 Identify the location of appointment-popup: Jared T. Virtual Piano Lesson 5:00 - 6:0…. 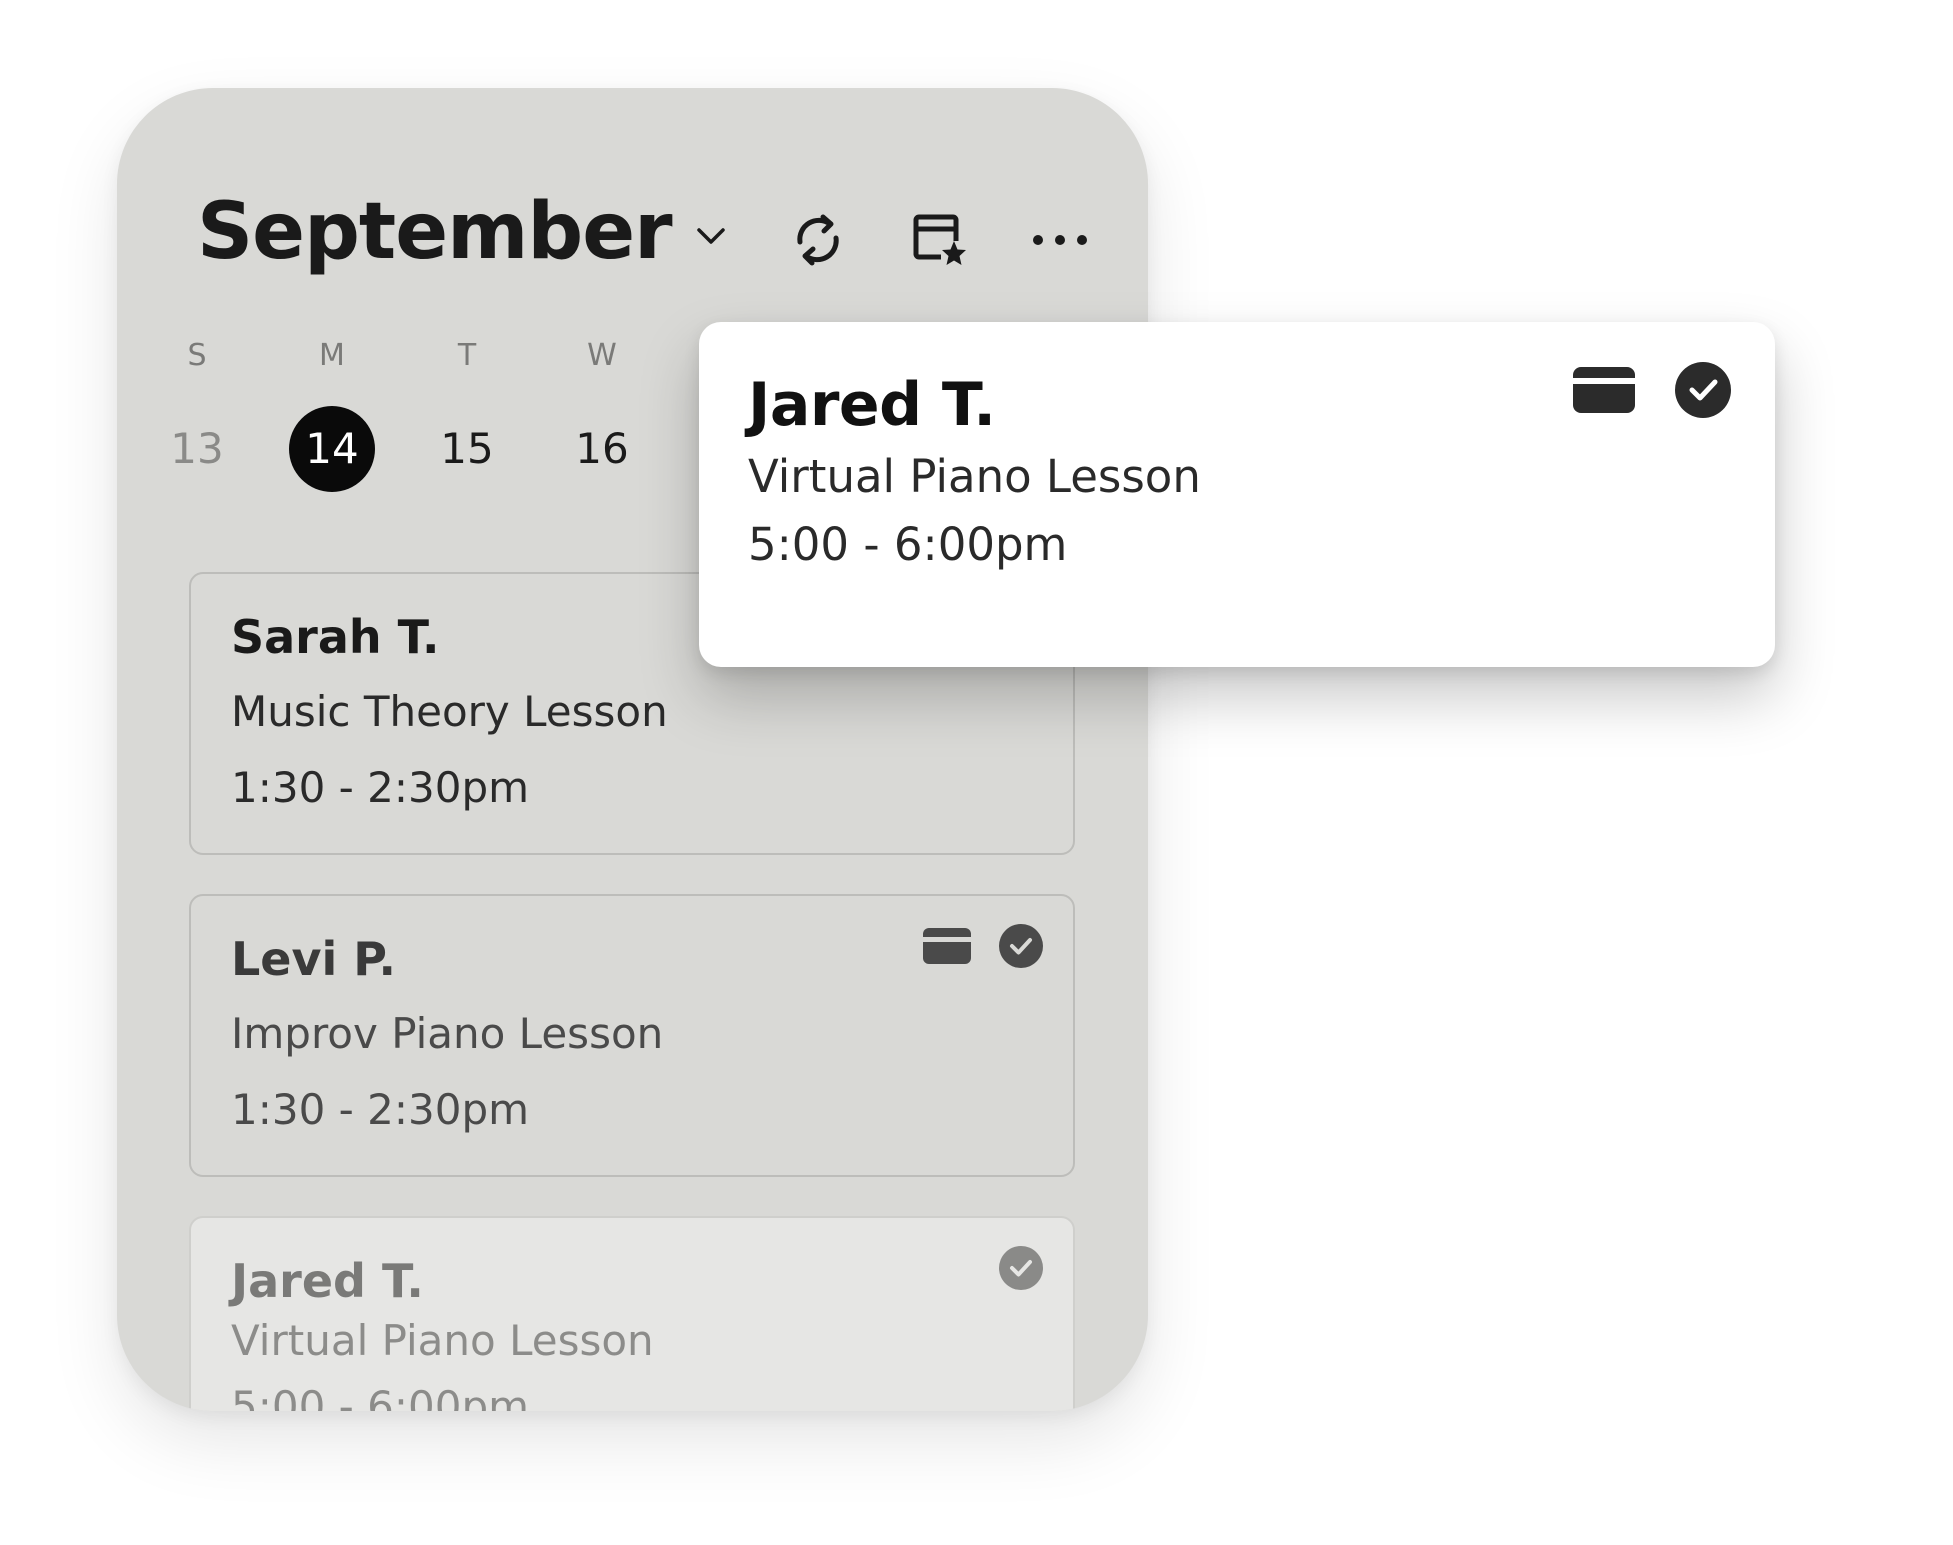
(1237, 494).